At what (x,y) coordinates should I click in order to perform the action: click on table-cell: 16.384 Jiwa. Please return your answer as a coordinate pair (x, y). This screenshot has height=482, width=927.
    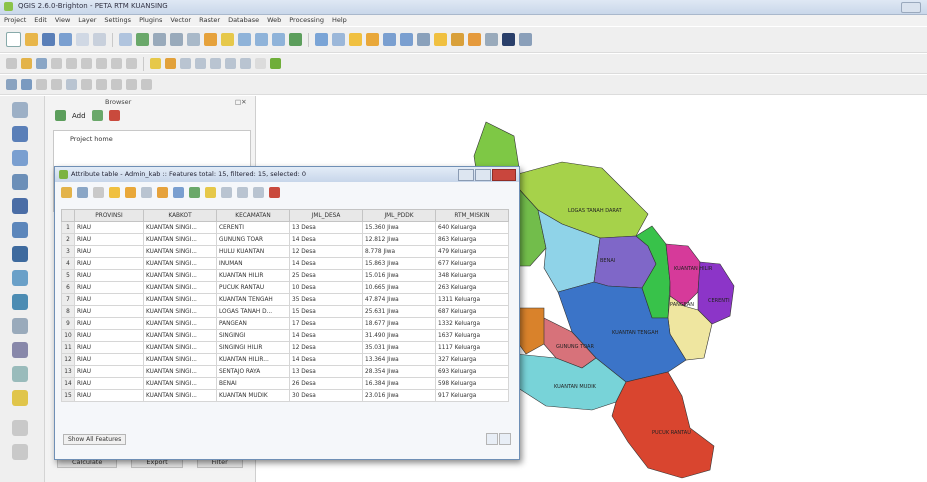
    Looking at the image, I should click on (399, 383).